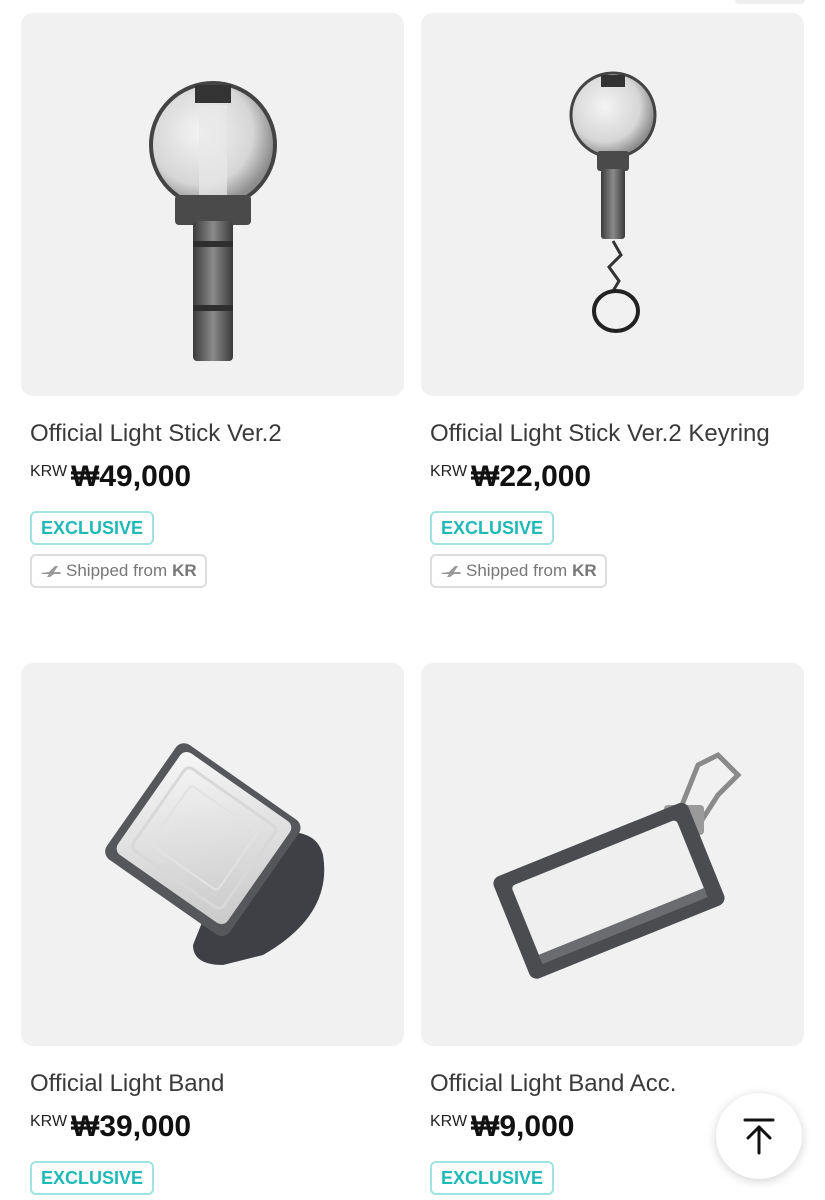 The height and width of the screenshot is (1200, 825). I want to click on light-stick-keyring-icon, so click(612, 202).